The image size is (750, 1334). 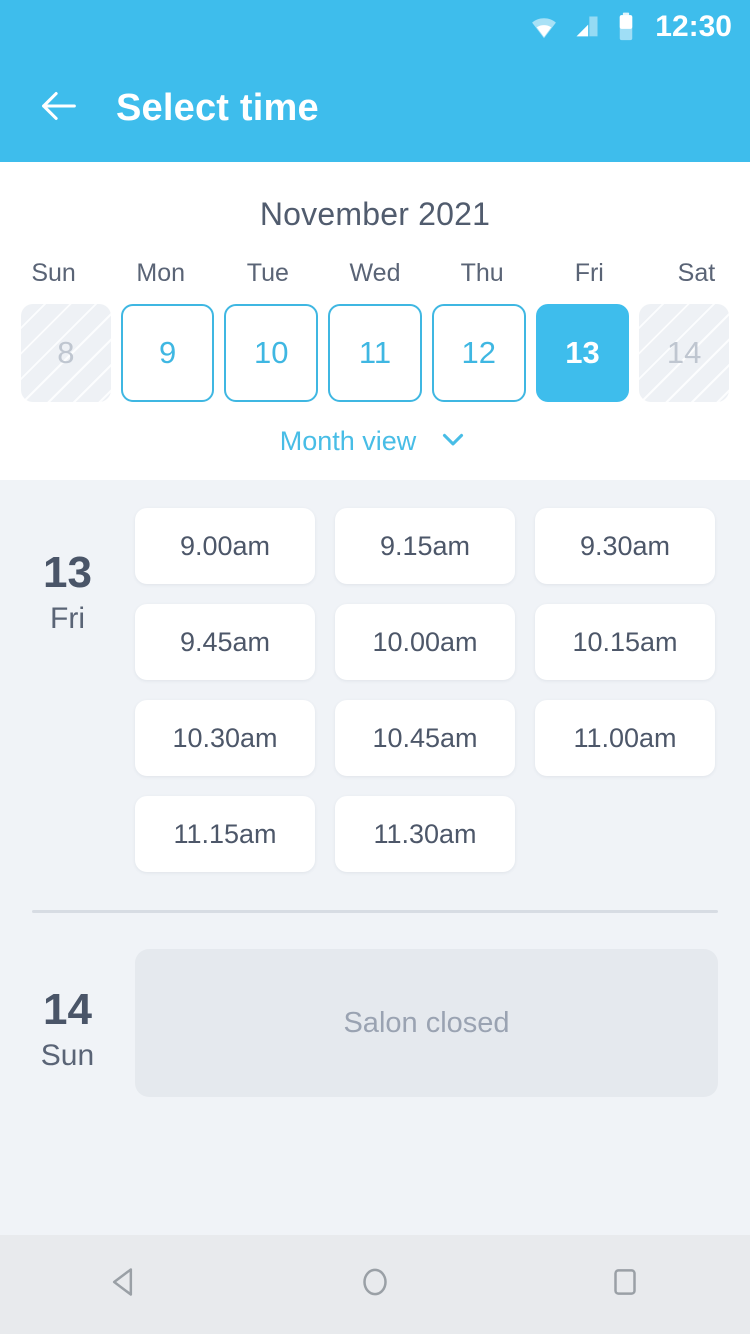 I want to click on weekday-label: Wed, so click(x=375, y=273).